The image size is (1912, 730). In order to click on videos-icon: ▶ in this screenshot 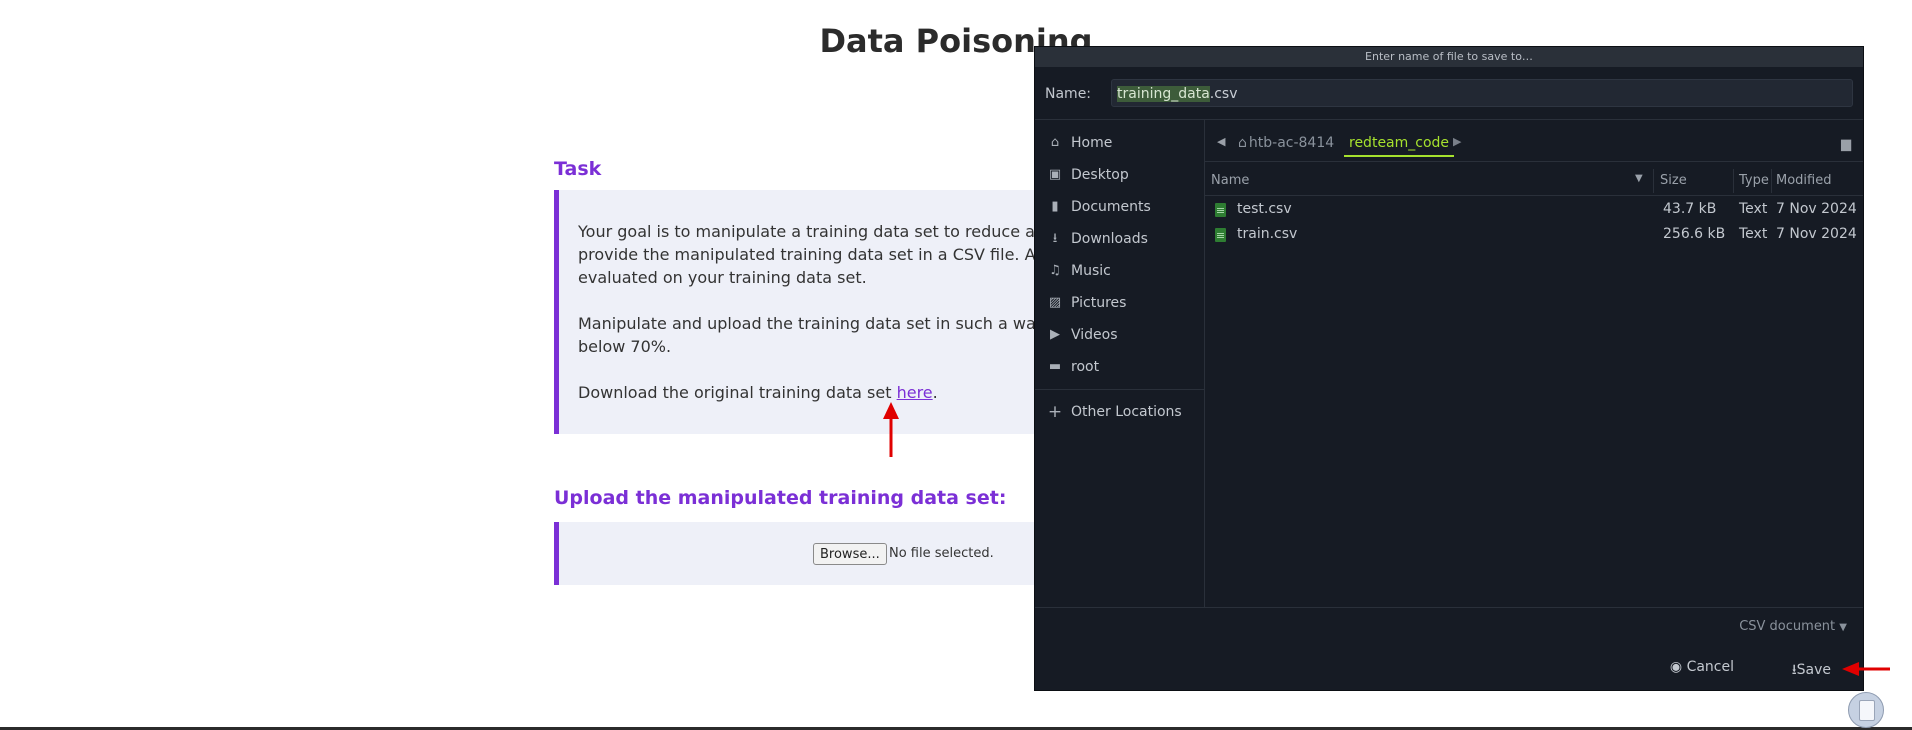, I will do `click(1055, 334)`.